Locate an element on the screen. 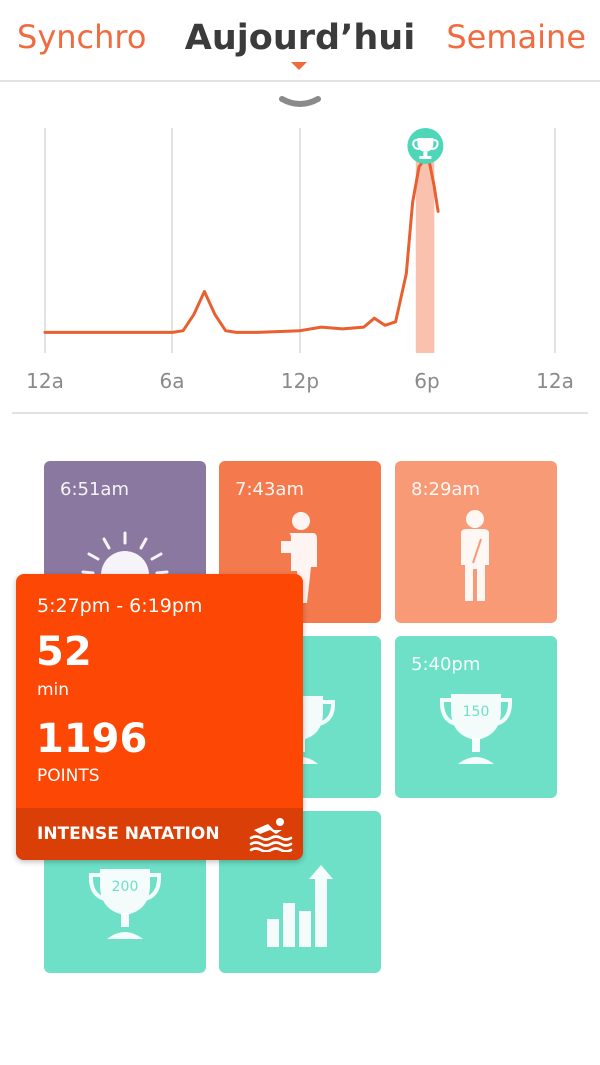 The height and width of the screenshot is (1065, 600). trophy-tile: 5:40pm 150 is located at coordinates (476, 717).